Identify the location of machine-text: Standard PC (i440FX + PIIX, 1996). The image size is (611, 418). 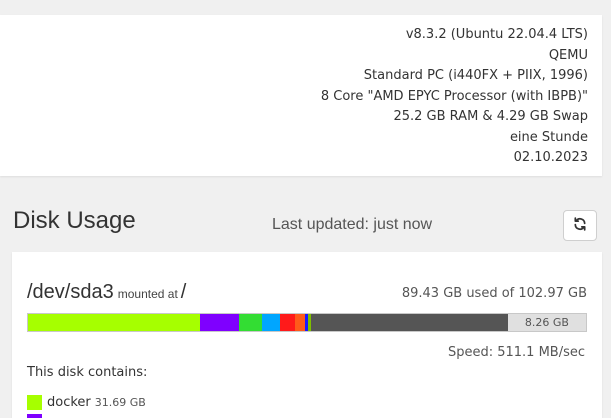
(475, 75).